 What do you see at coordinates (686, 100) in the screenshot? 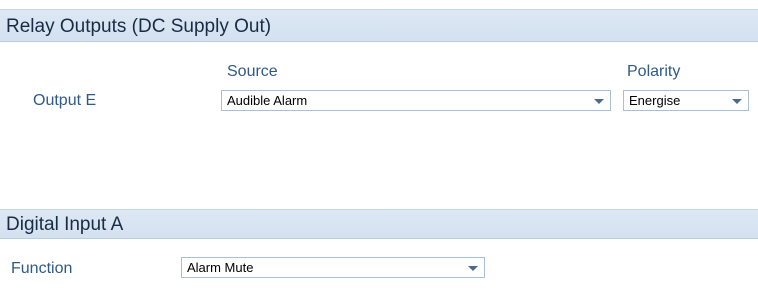
I see `polarity-dropdown: Energise` at bounding box center [686, 100].